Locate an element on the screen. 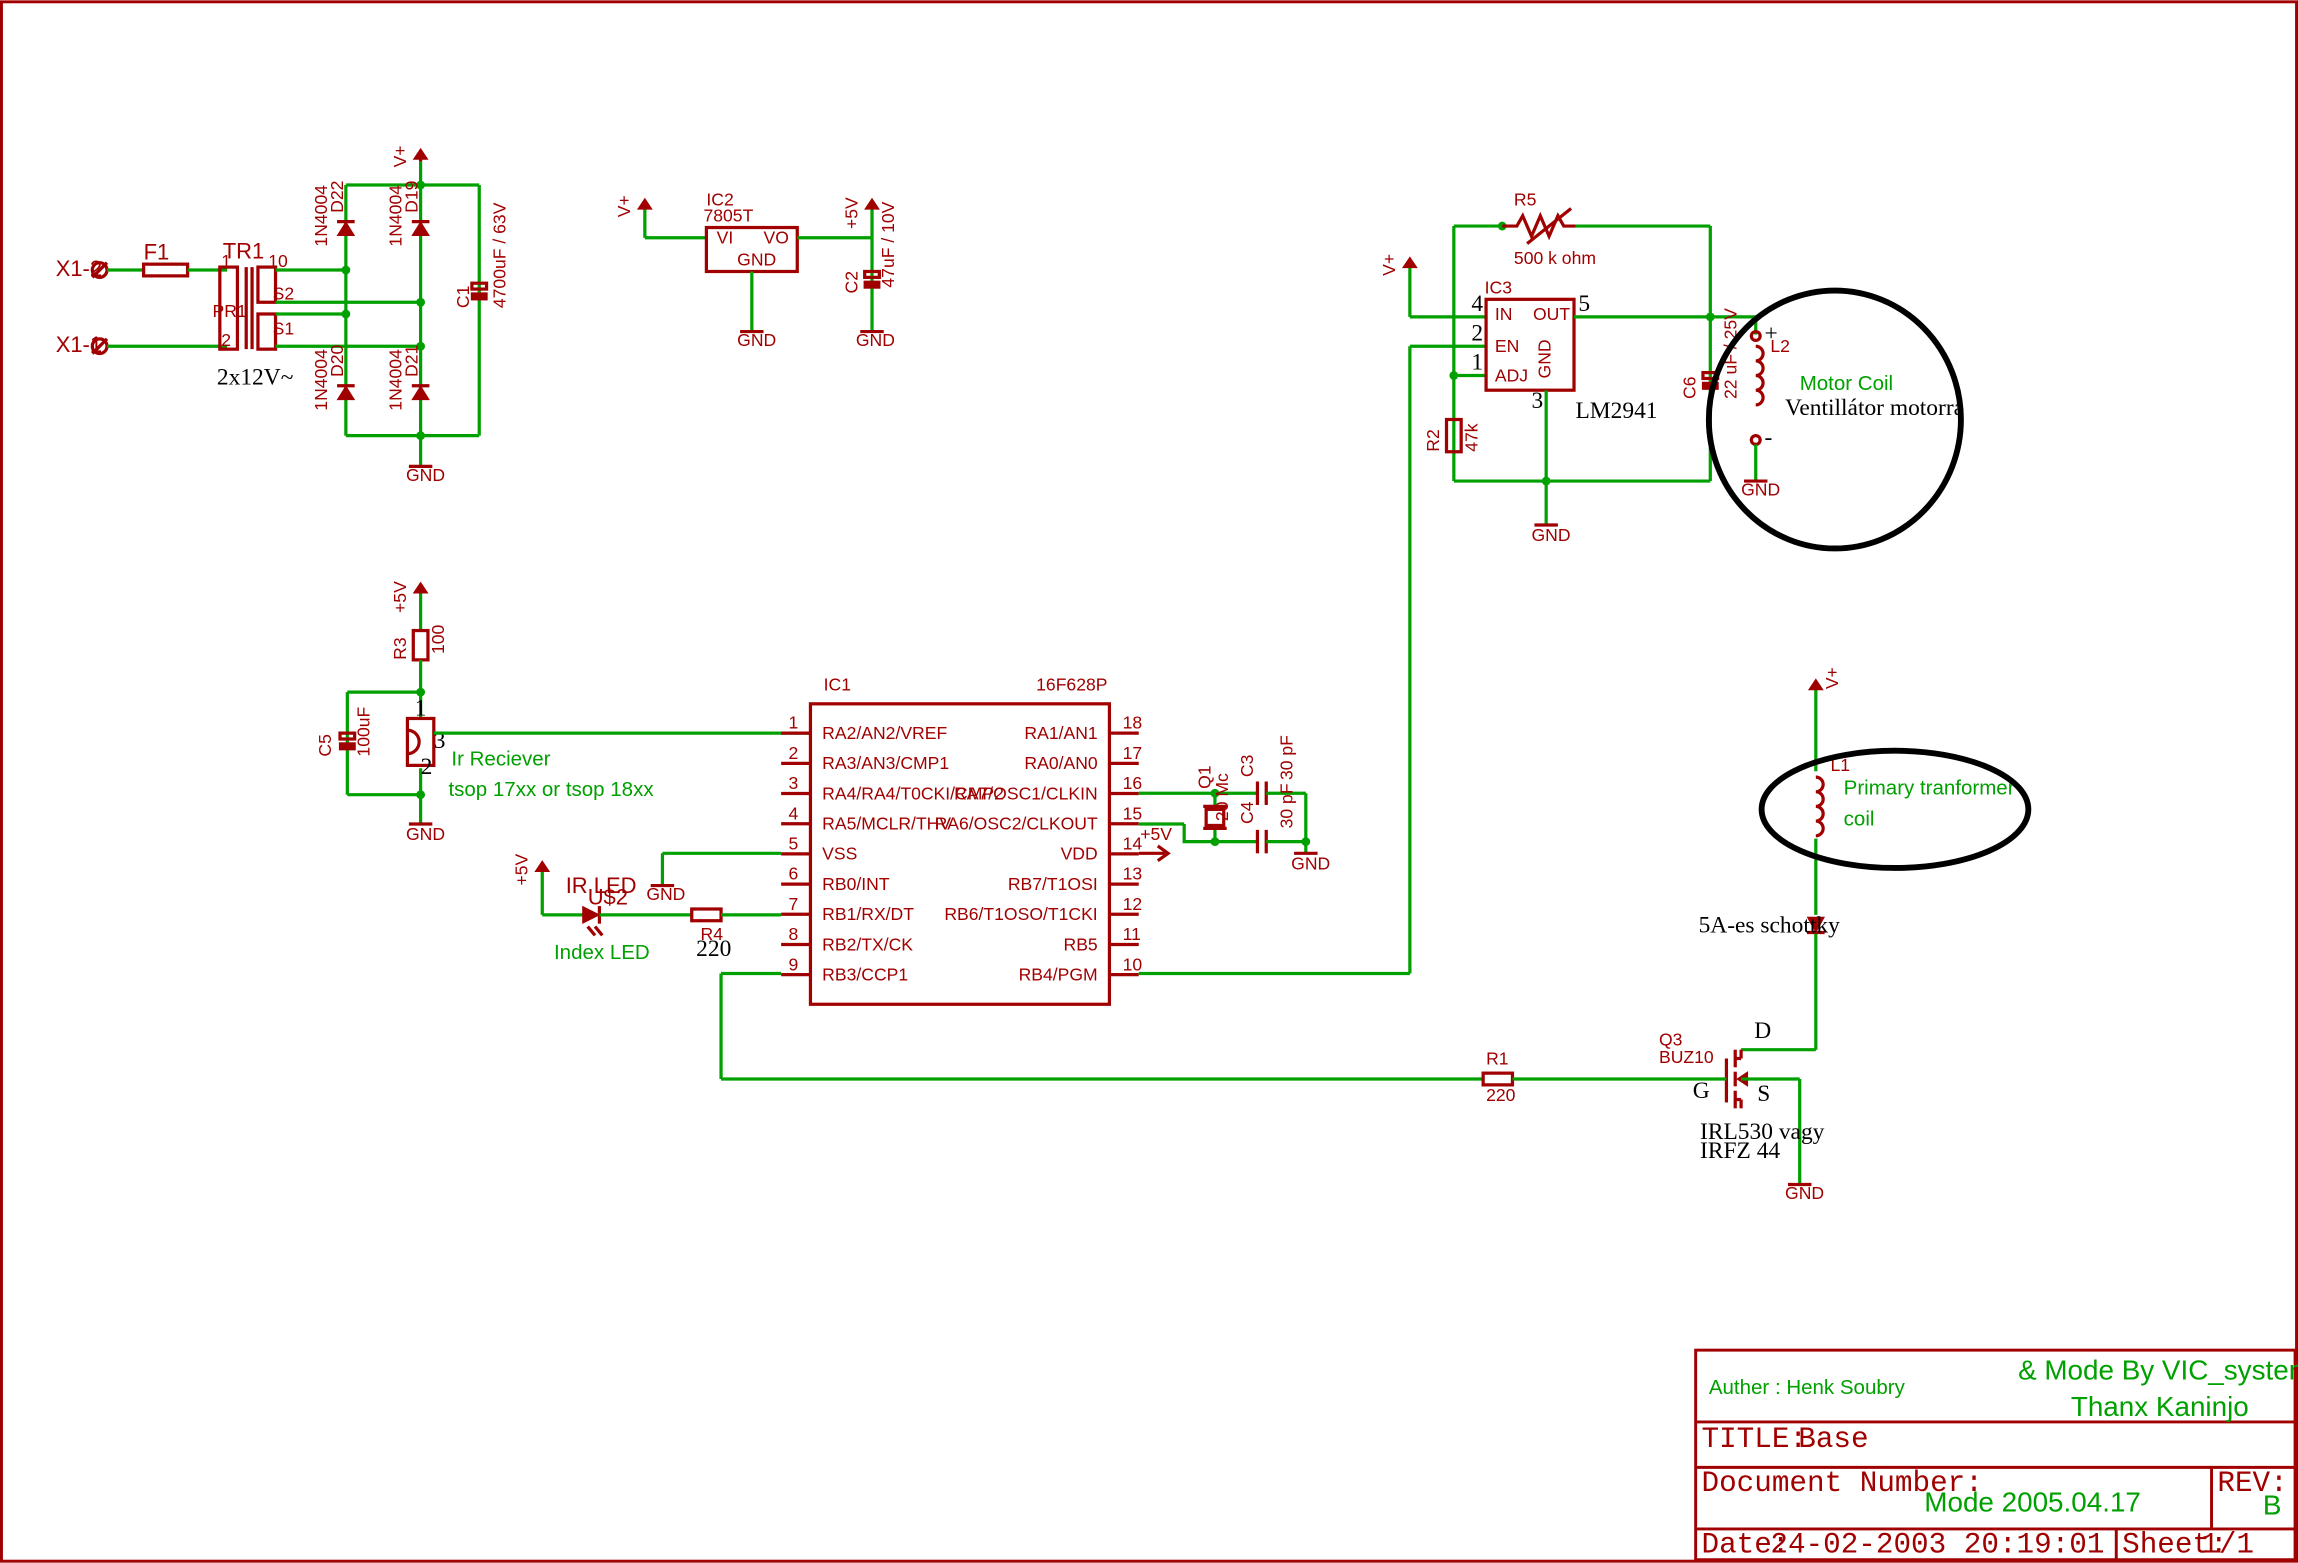 The height and width of the screenshot is (1563, 2298). q1-value: 20 Mc is located at coordinates (1222, 797).